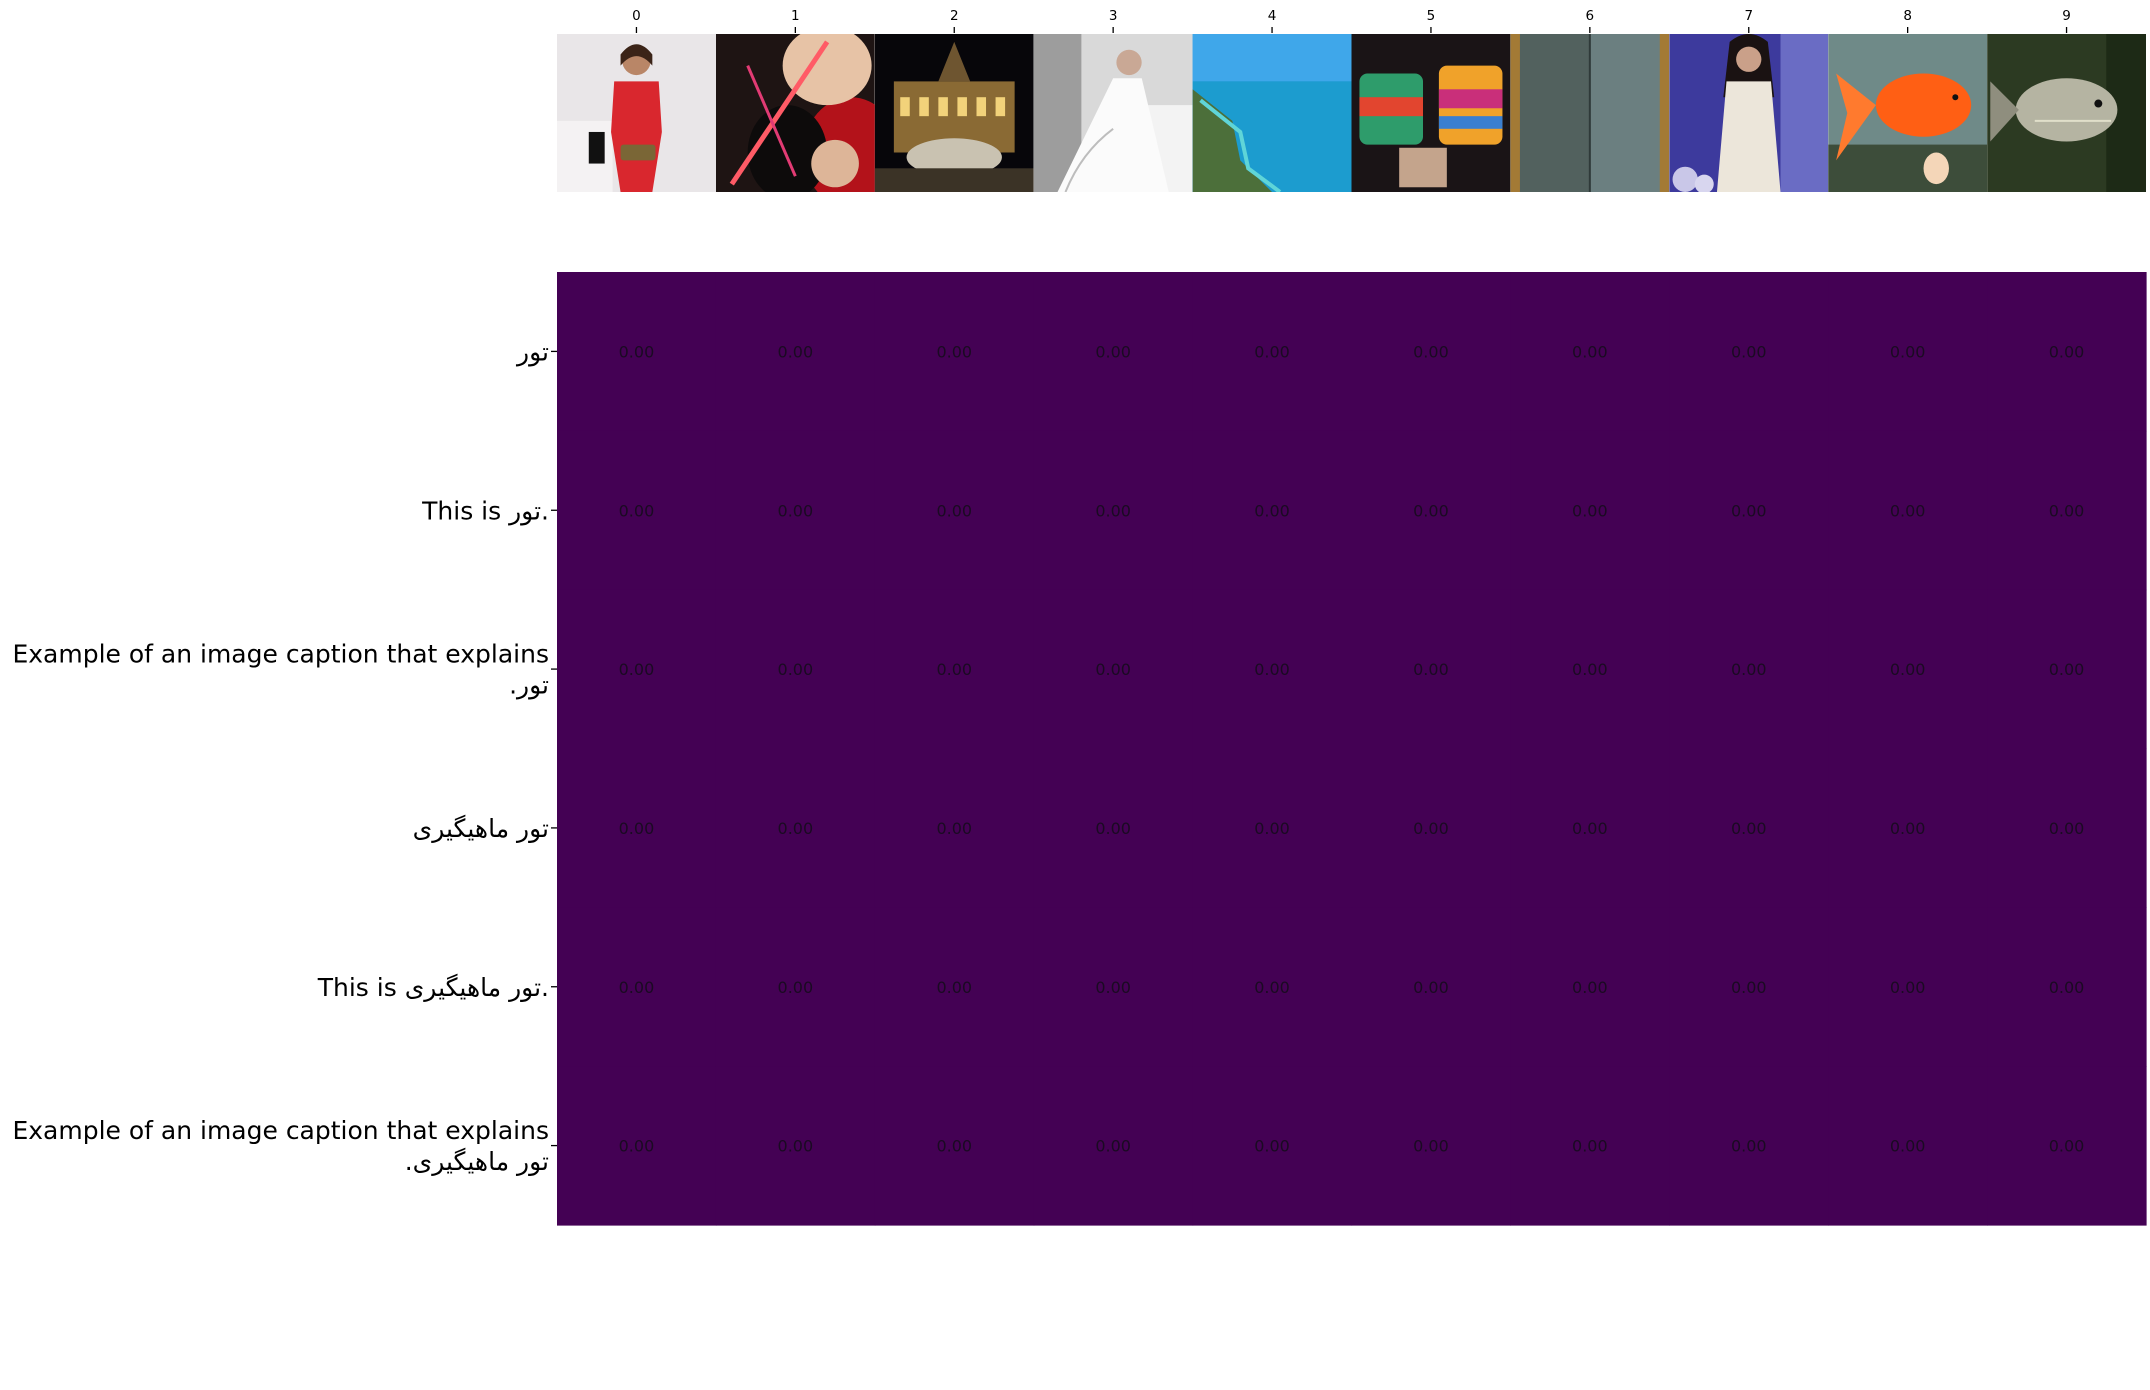 The width and height of the screenshot is (2150, 1390). Describe the element at coordinates (433, 987) in the screenshot. I see `y-tick-label: This is تور ماهیگیری.` at that location.